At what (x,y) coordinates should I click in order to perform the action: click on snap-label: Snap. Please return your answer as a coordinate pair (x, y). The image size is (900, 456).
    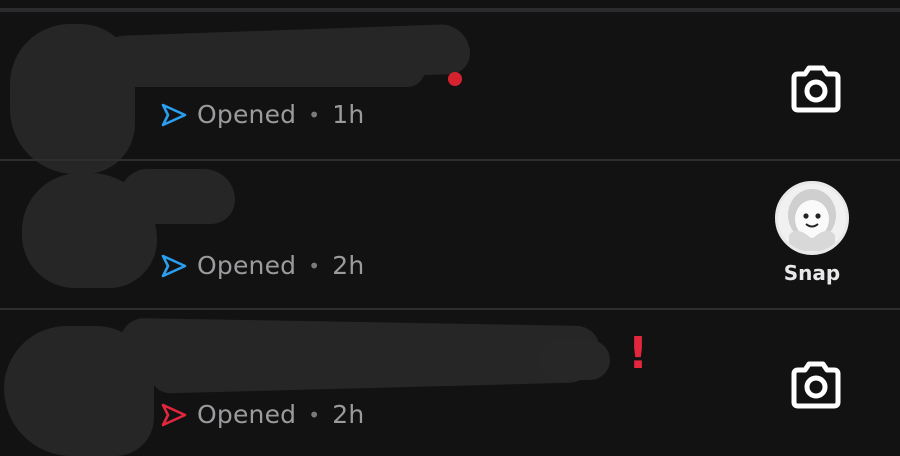
    Looking at the image, I should click on (812, 273).